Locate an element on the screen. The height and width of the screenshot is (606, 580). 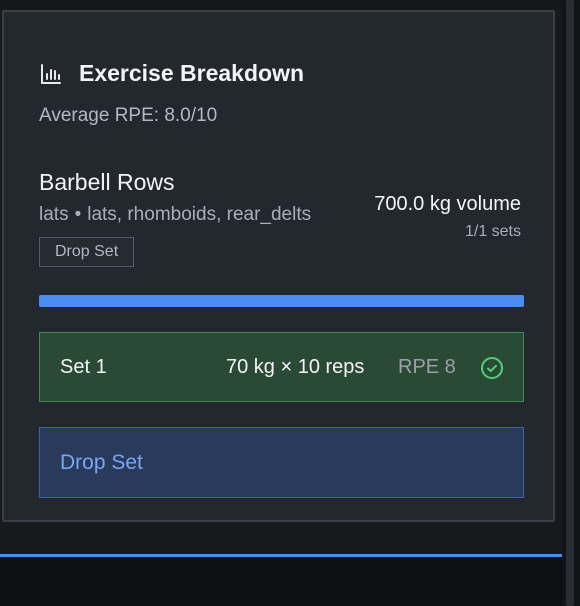
card-header: Exercise Breakdown is located at coordinates (171, 73).